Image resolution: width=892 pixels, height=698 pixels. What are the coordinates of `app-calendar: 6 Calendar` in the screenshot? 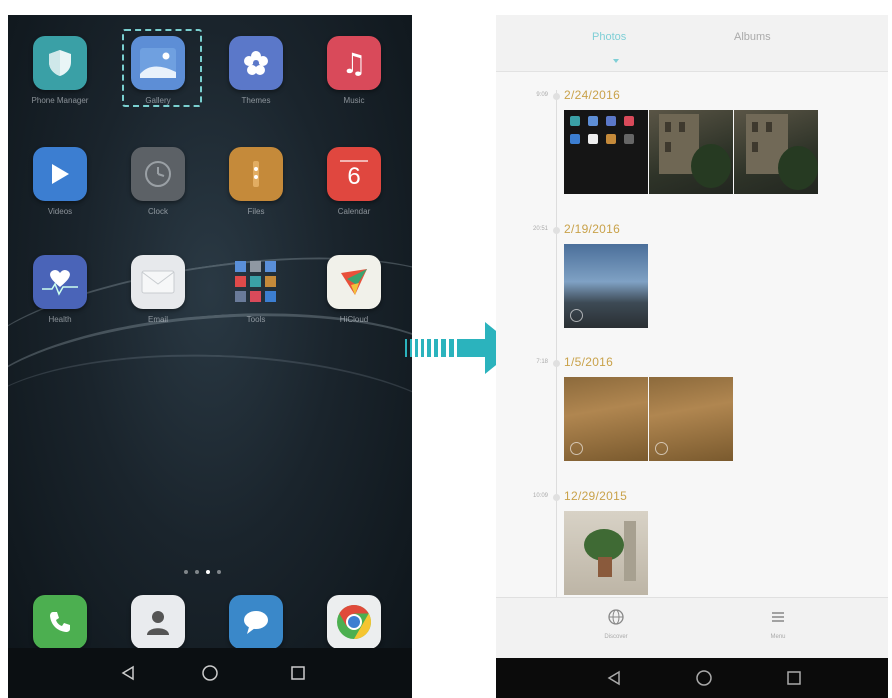 It's located at (354, 182).